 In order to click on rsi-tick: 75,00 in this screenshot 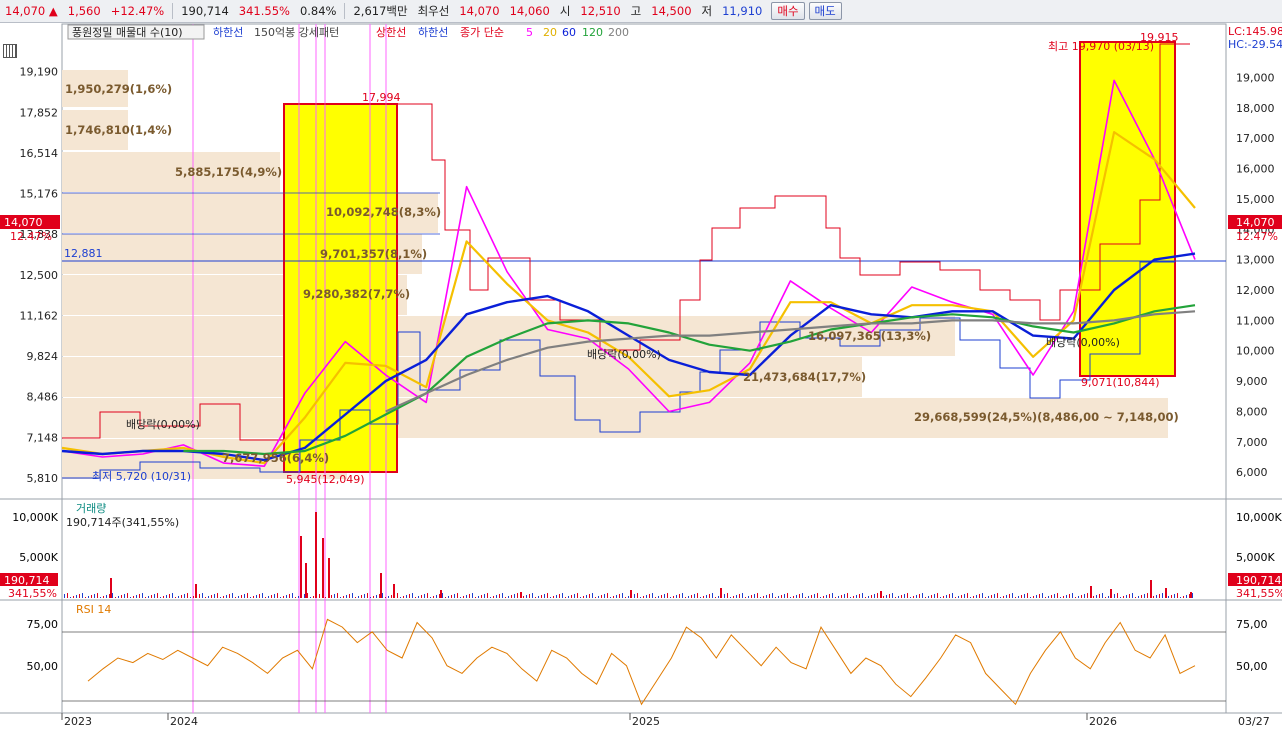, I will do `click(1252, 624)`.